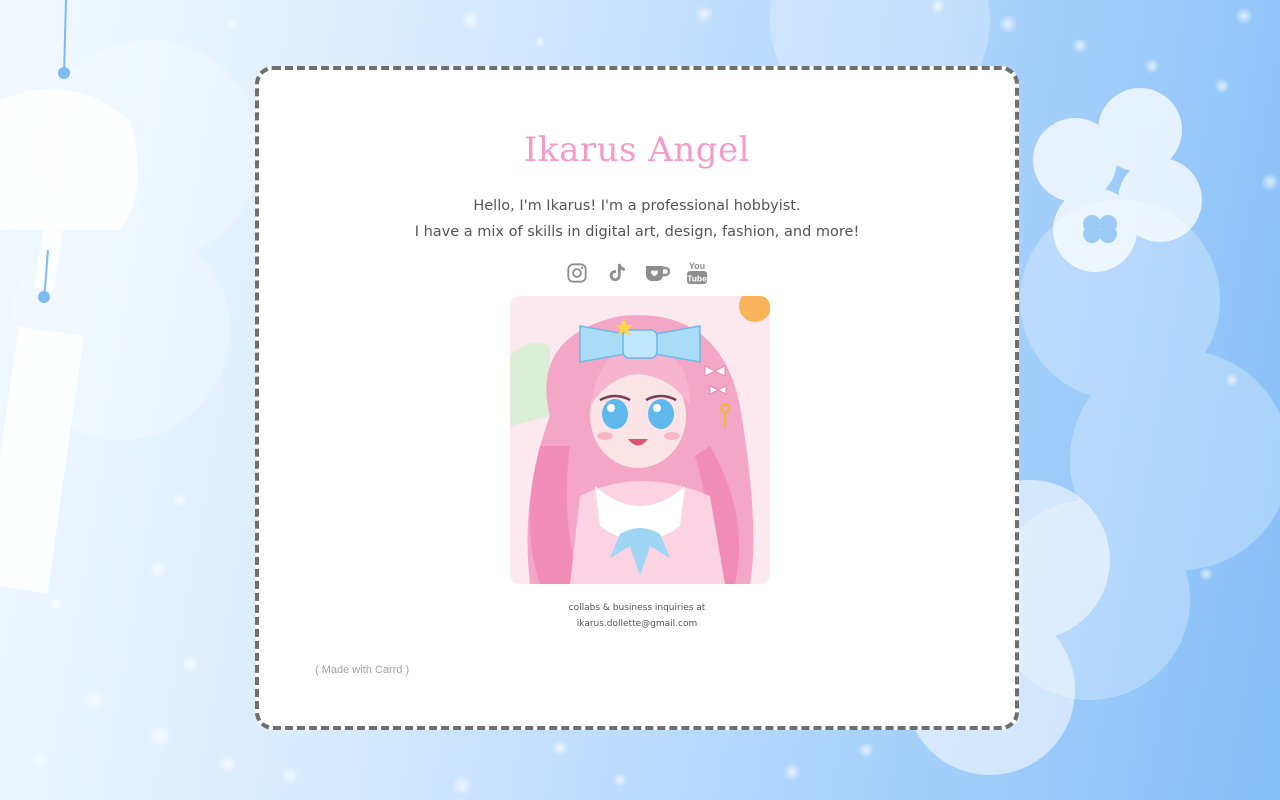 Image resolution: width=1280 pixels, height=800 pixels. I want to click on anime-portrait-illustration, so click(640, 440).